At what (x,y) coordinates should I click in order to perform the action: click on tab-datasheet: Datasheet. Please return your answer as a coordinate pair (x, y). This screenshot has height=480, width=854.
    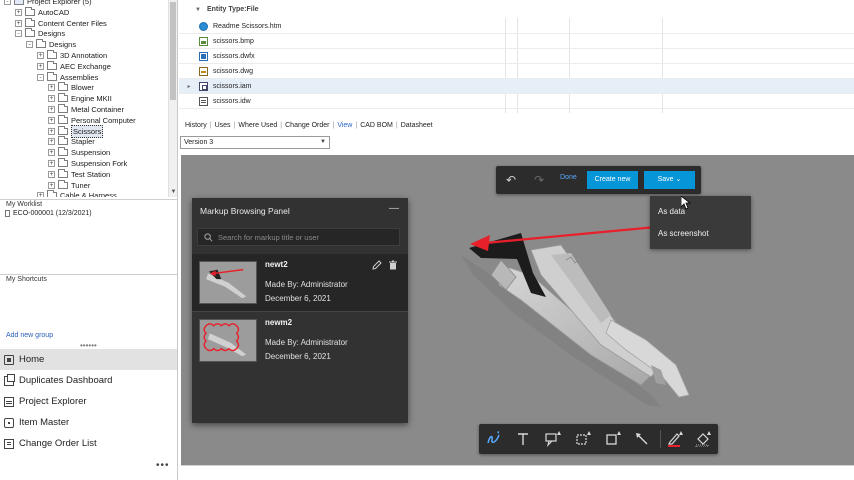
    Looking at the image, I should click on (417, 125).